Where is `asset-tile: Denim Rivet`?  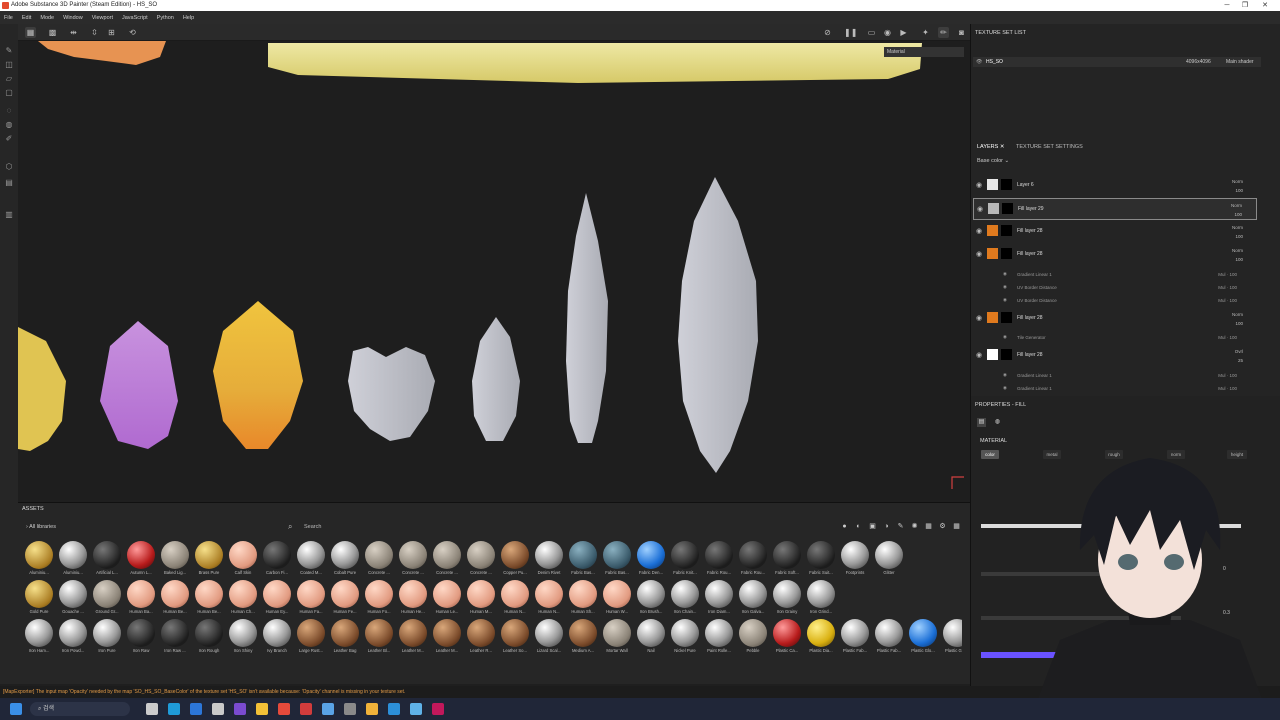 asset-tile: Denim Rivet is located at coordinates (549, 560).